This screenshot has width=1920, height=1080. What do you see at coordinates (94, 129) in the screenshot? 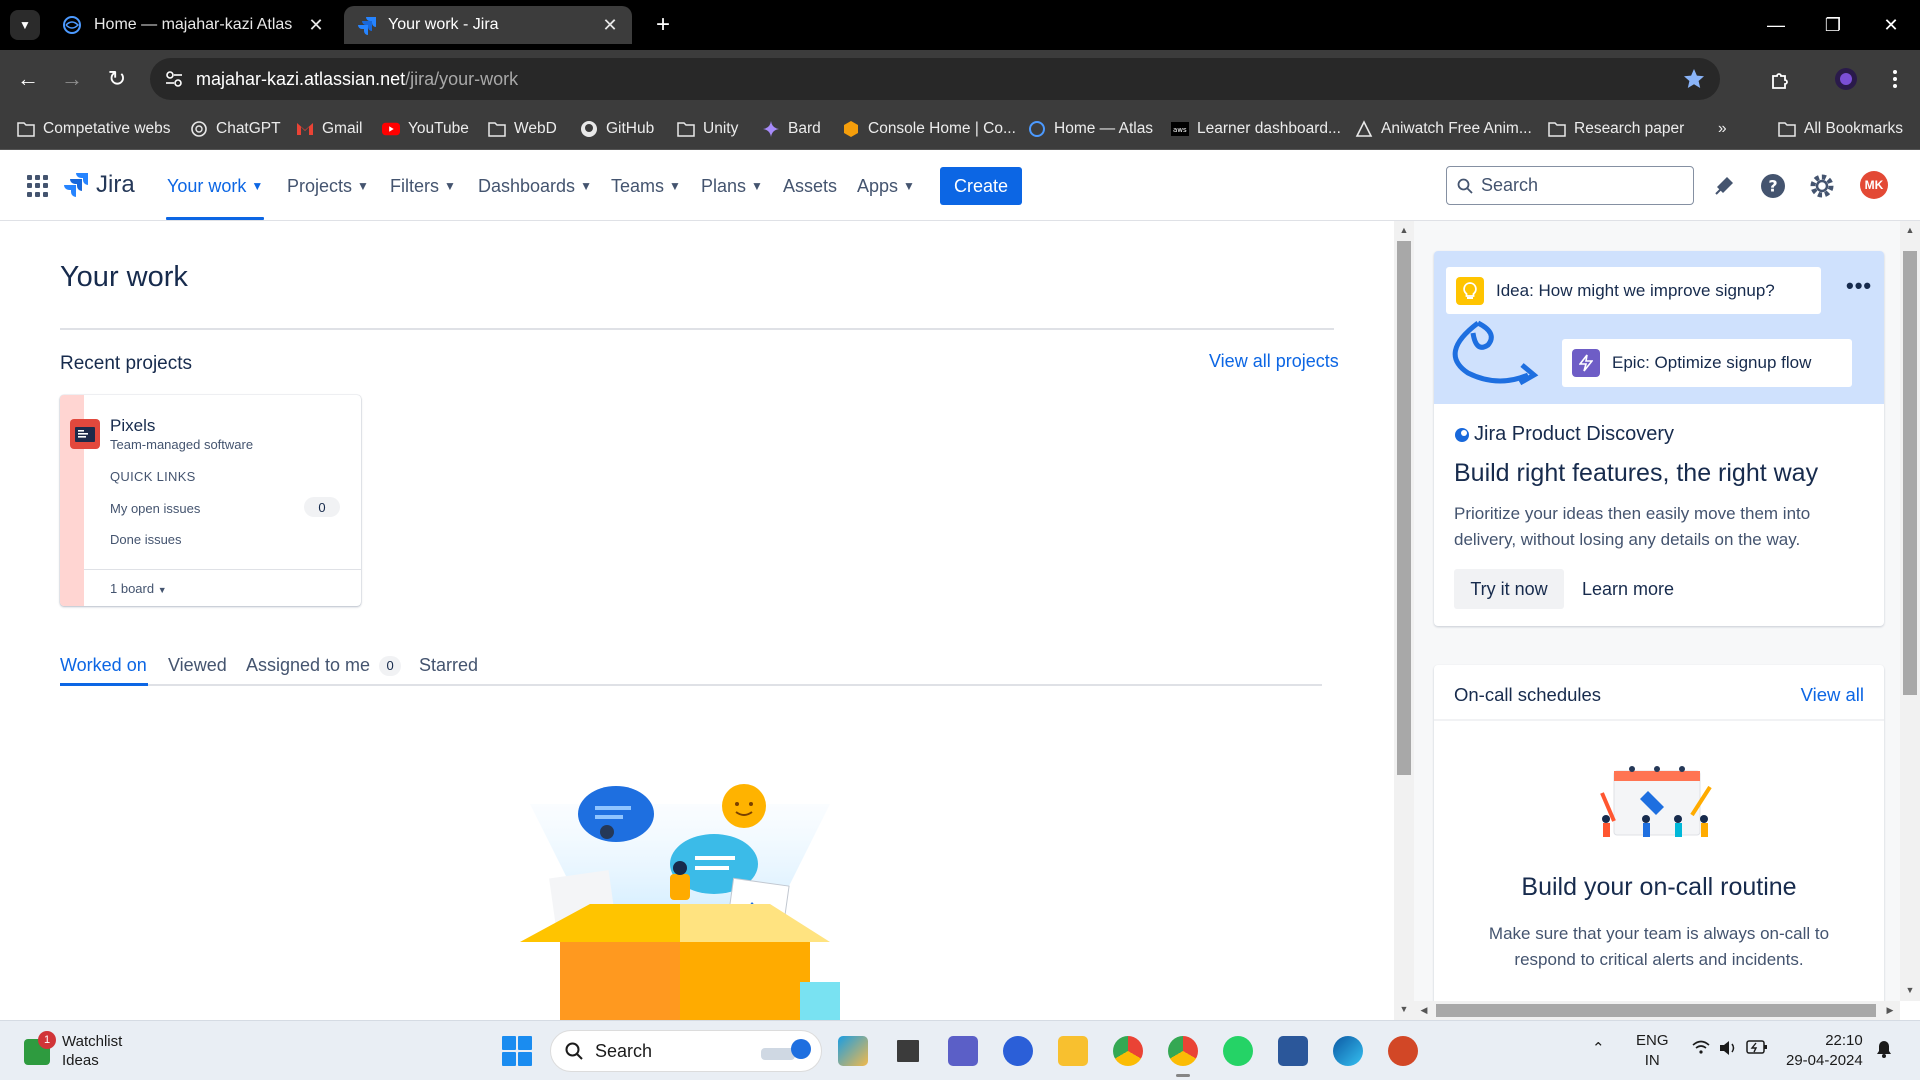
I see `bookmark-competative-webs: Competative webs` at bounding box center [94, 129].